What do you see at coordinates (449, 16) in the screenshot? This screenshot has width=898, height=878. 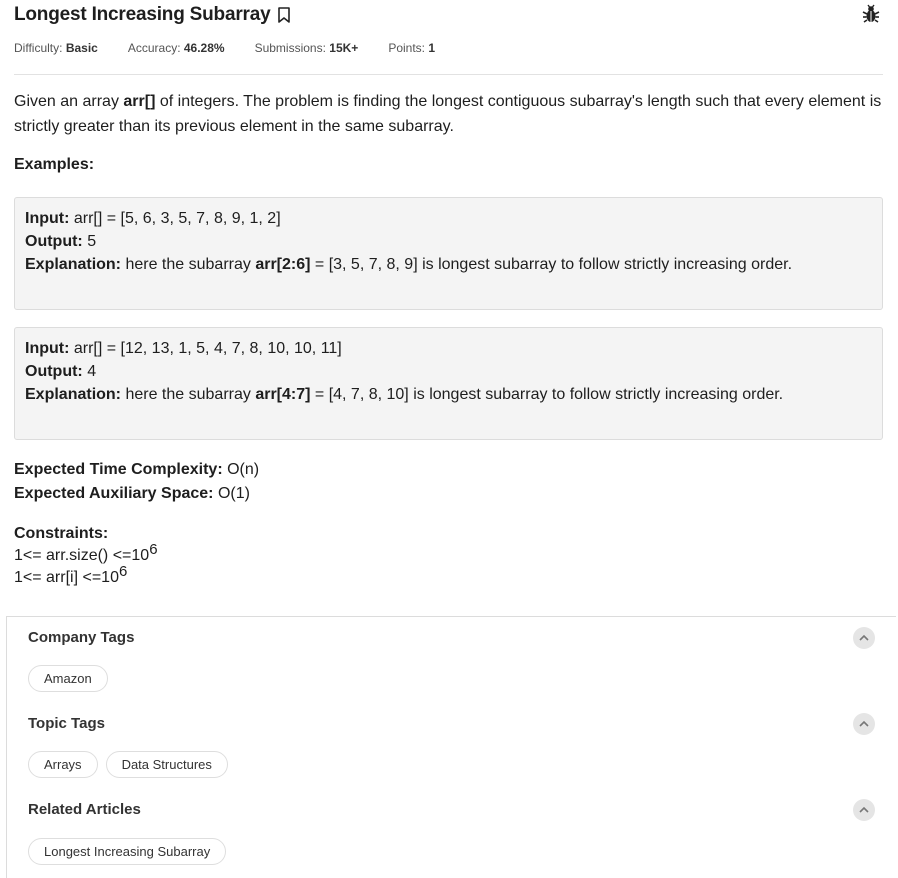 I see `problem-header: Longest Increasing Subarray` at bounding box center [449, 16].